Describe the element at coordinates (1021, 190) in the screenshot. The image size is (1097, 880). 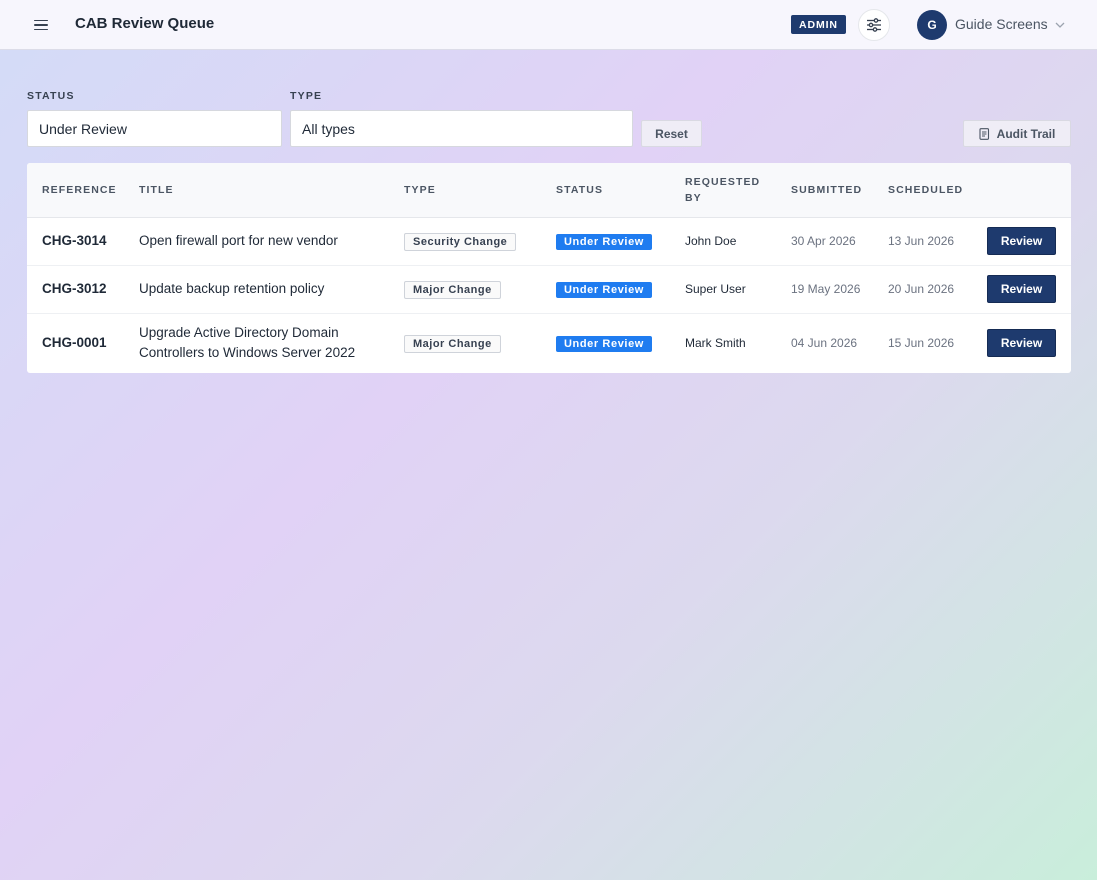
I see `column-header-actions` at that location.